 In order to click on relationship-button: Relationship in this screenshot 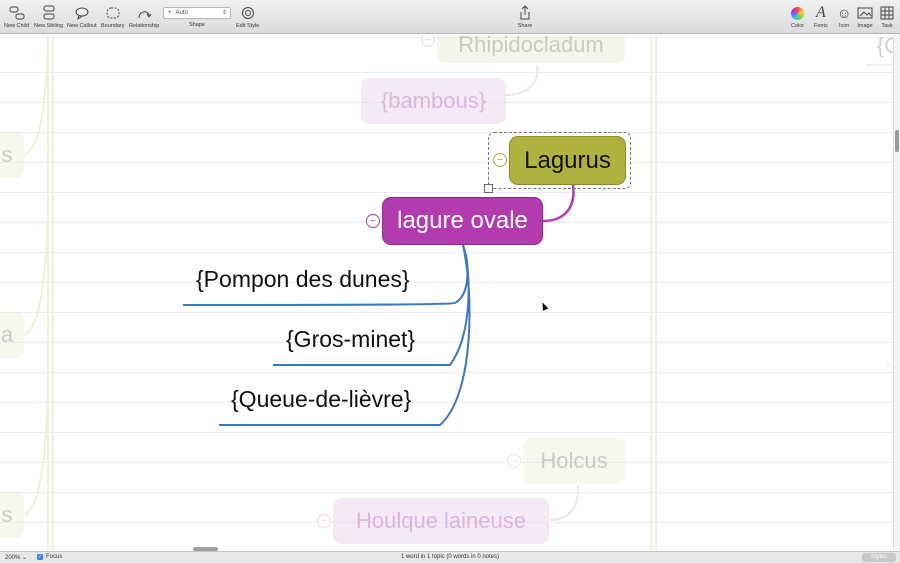, I will do `click(144, 18)`.